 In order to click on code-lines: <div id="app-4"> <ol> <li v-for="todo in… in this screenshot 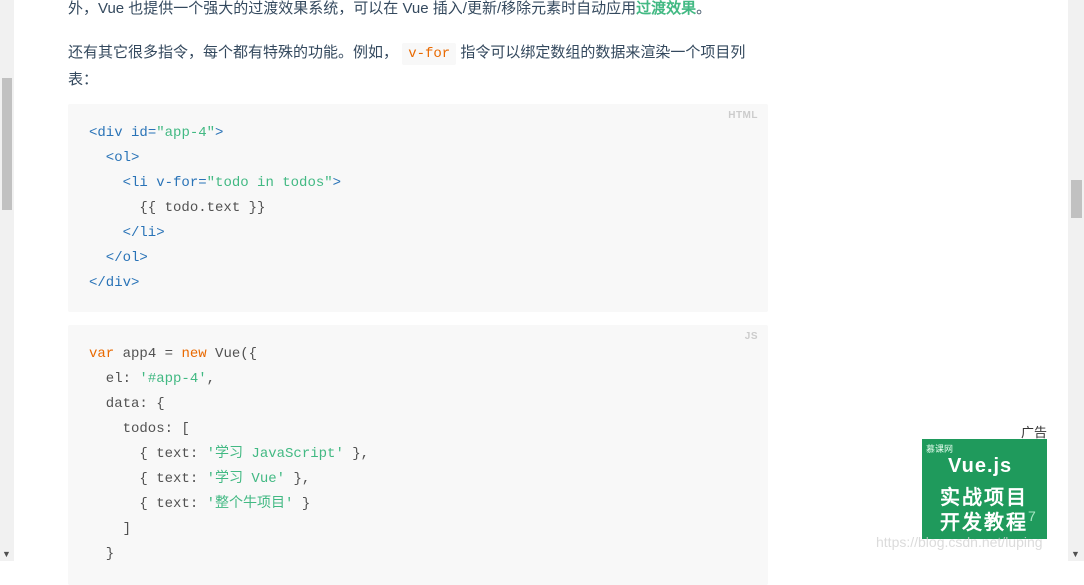, I will do `click(215, 208)`.